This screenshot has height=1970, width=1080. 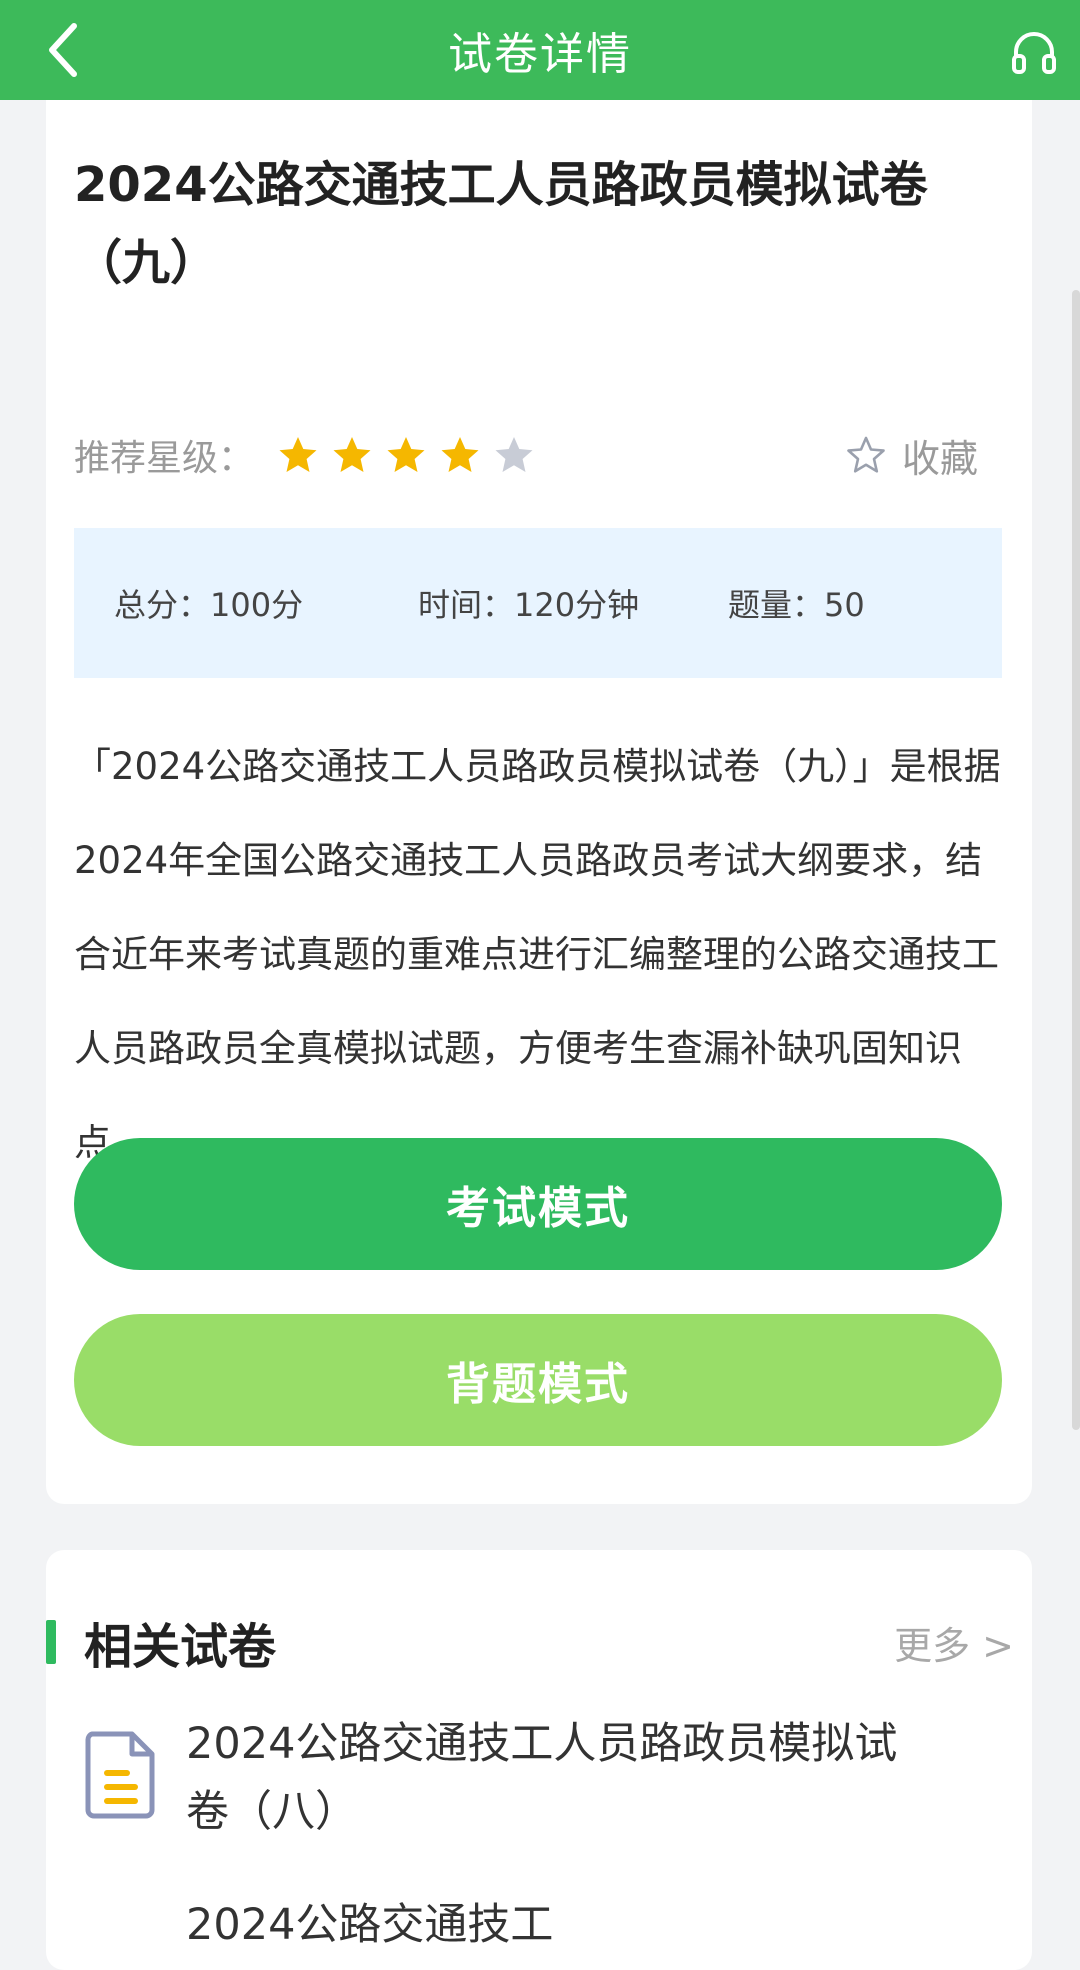 I want to click on star-outline-icon, so click(x=866, y=454).